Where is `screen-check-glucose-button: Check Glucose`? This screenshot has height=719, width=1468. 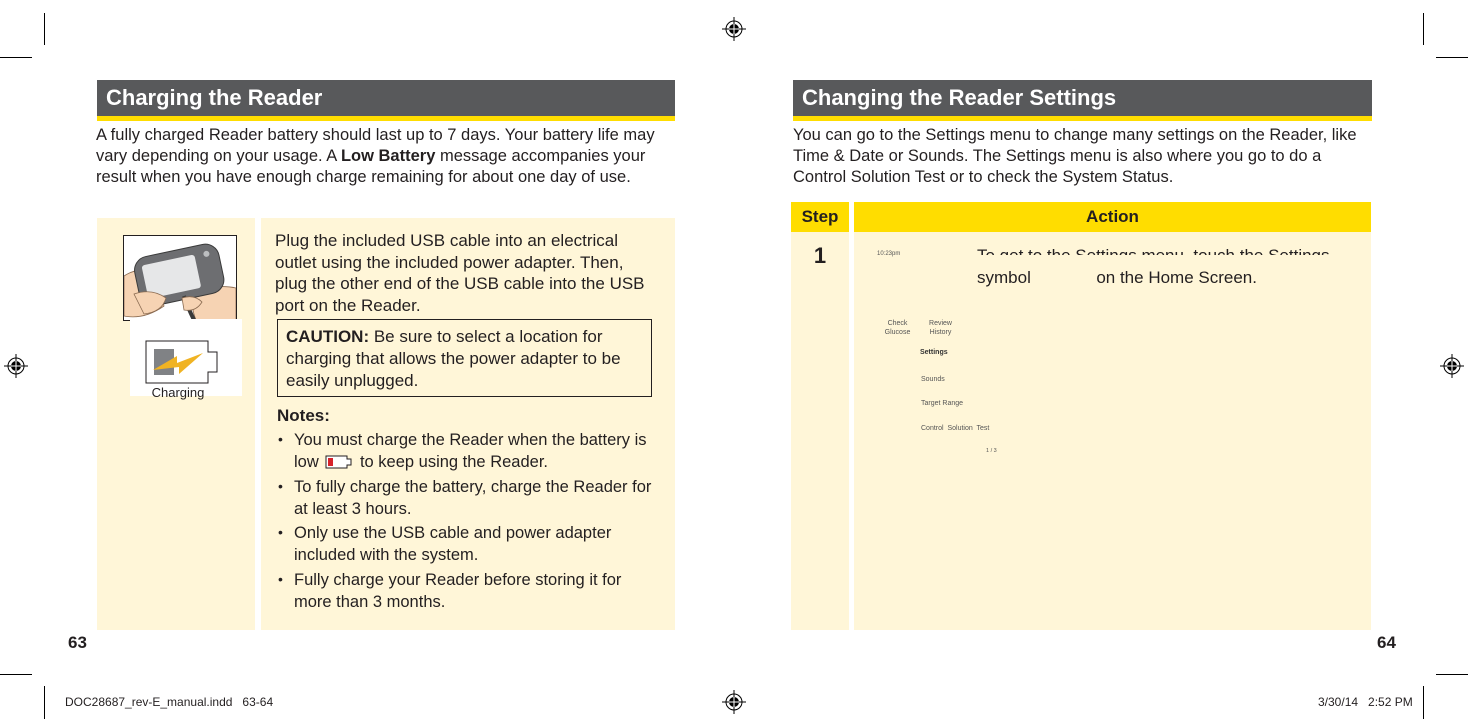
screen-check-glucose-button: Check Glucose is located at coordinates (897, 328).